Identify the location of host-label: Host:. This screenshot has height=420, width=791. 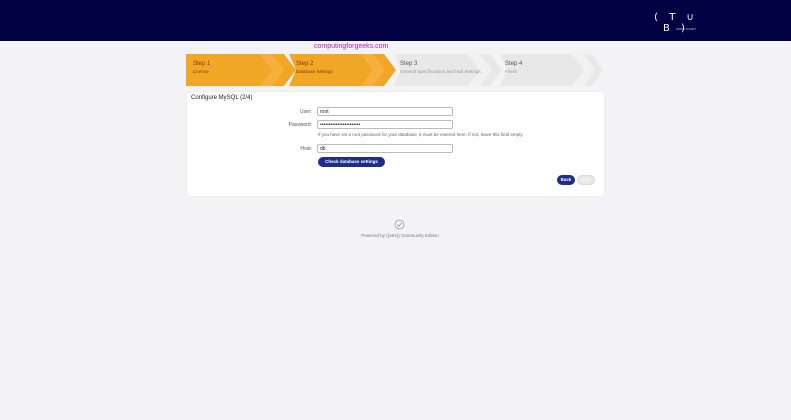
(306, 149).